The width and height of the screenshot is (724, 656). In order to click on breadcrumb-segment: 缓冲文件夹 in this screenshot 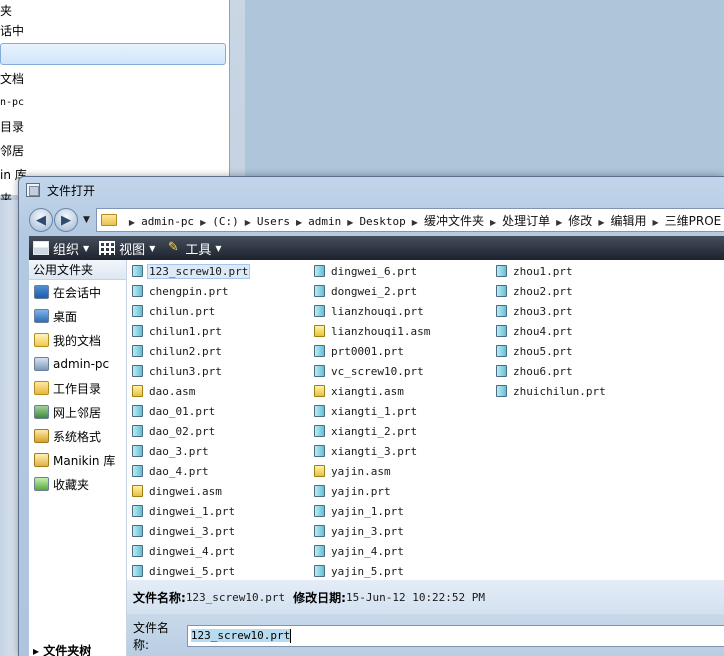, I will do `click(454, 221)`.